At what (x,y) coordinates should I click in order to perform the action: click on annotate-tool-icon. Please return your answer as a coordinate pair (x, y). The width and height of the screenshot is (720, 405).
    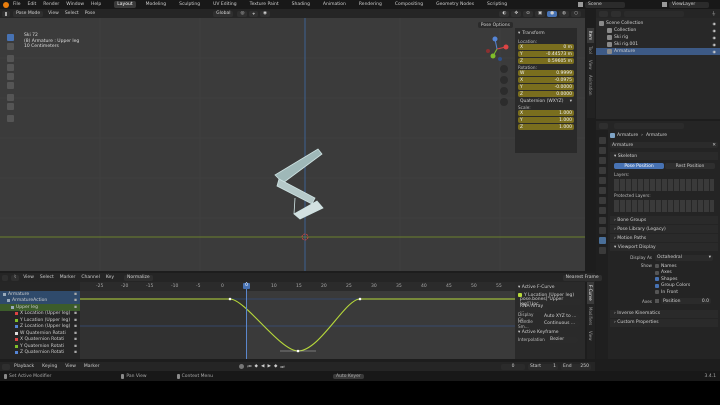
    Looking at the image, I should click on (10, 97).